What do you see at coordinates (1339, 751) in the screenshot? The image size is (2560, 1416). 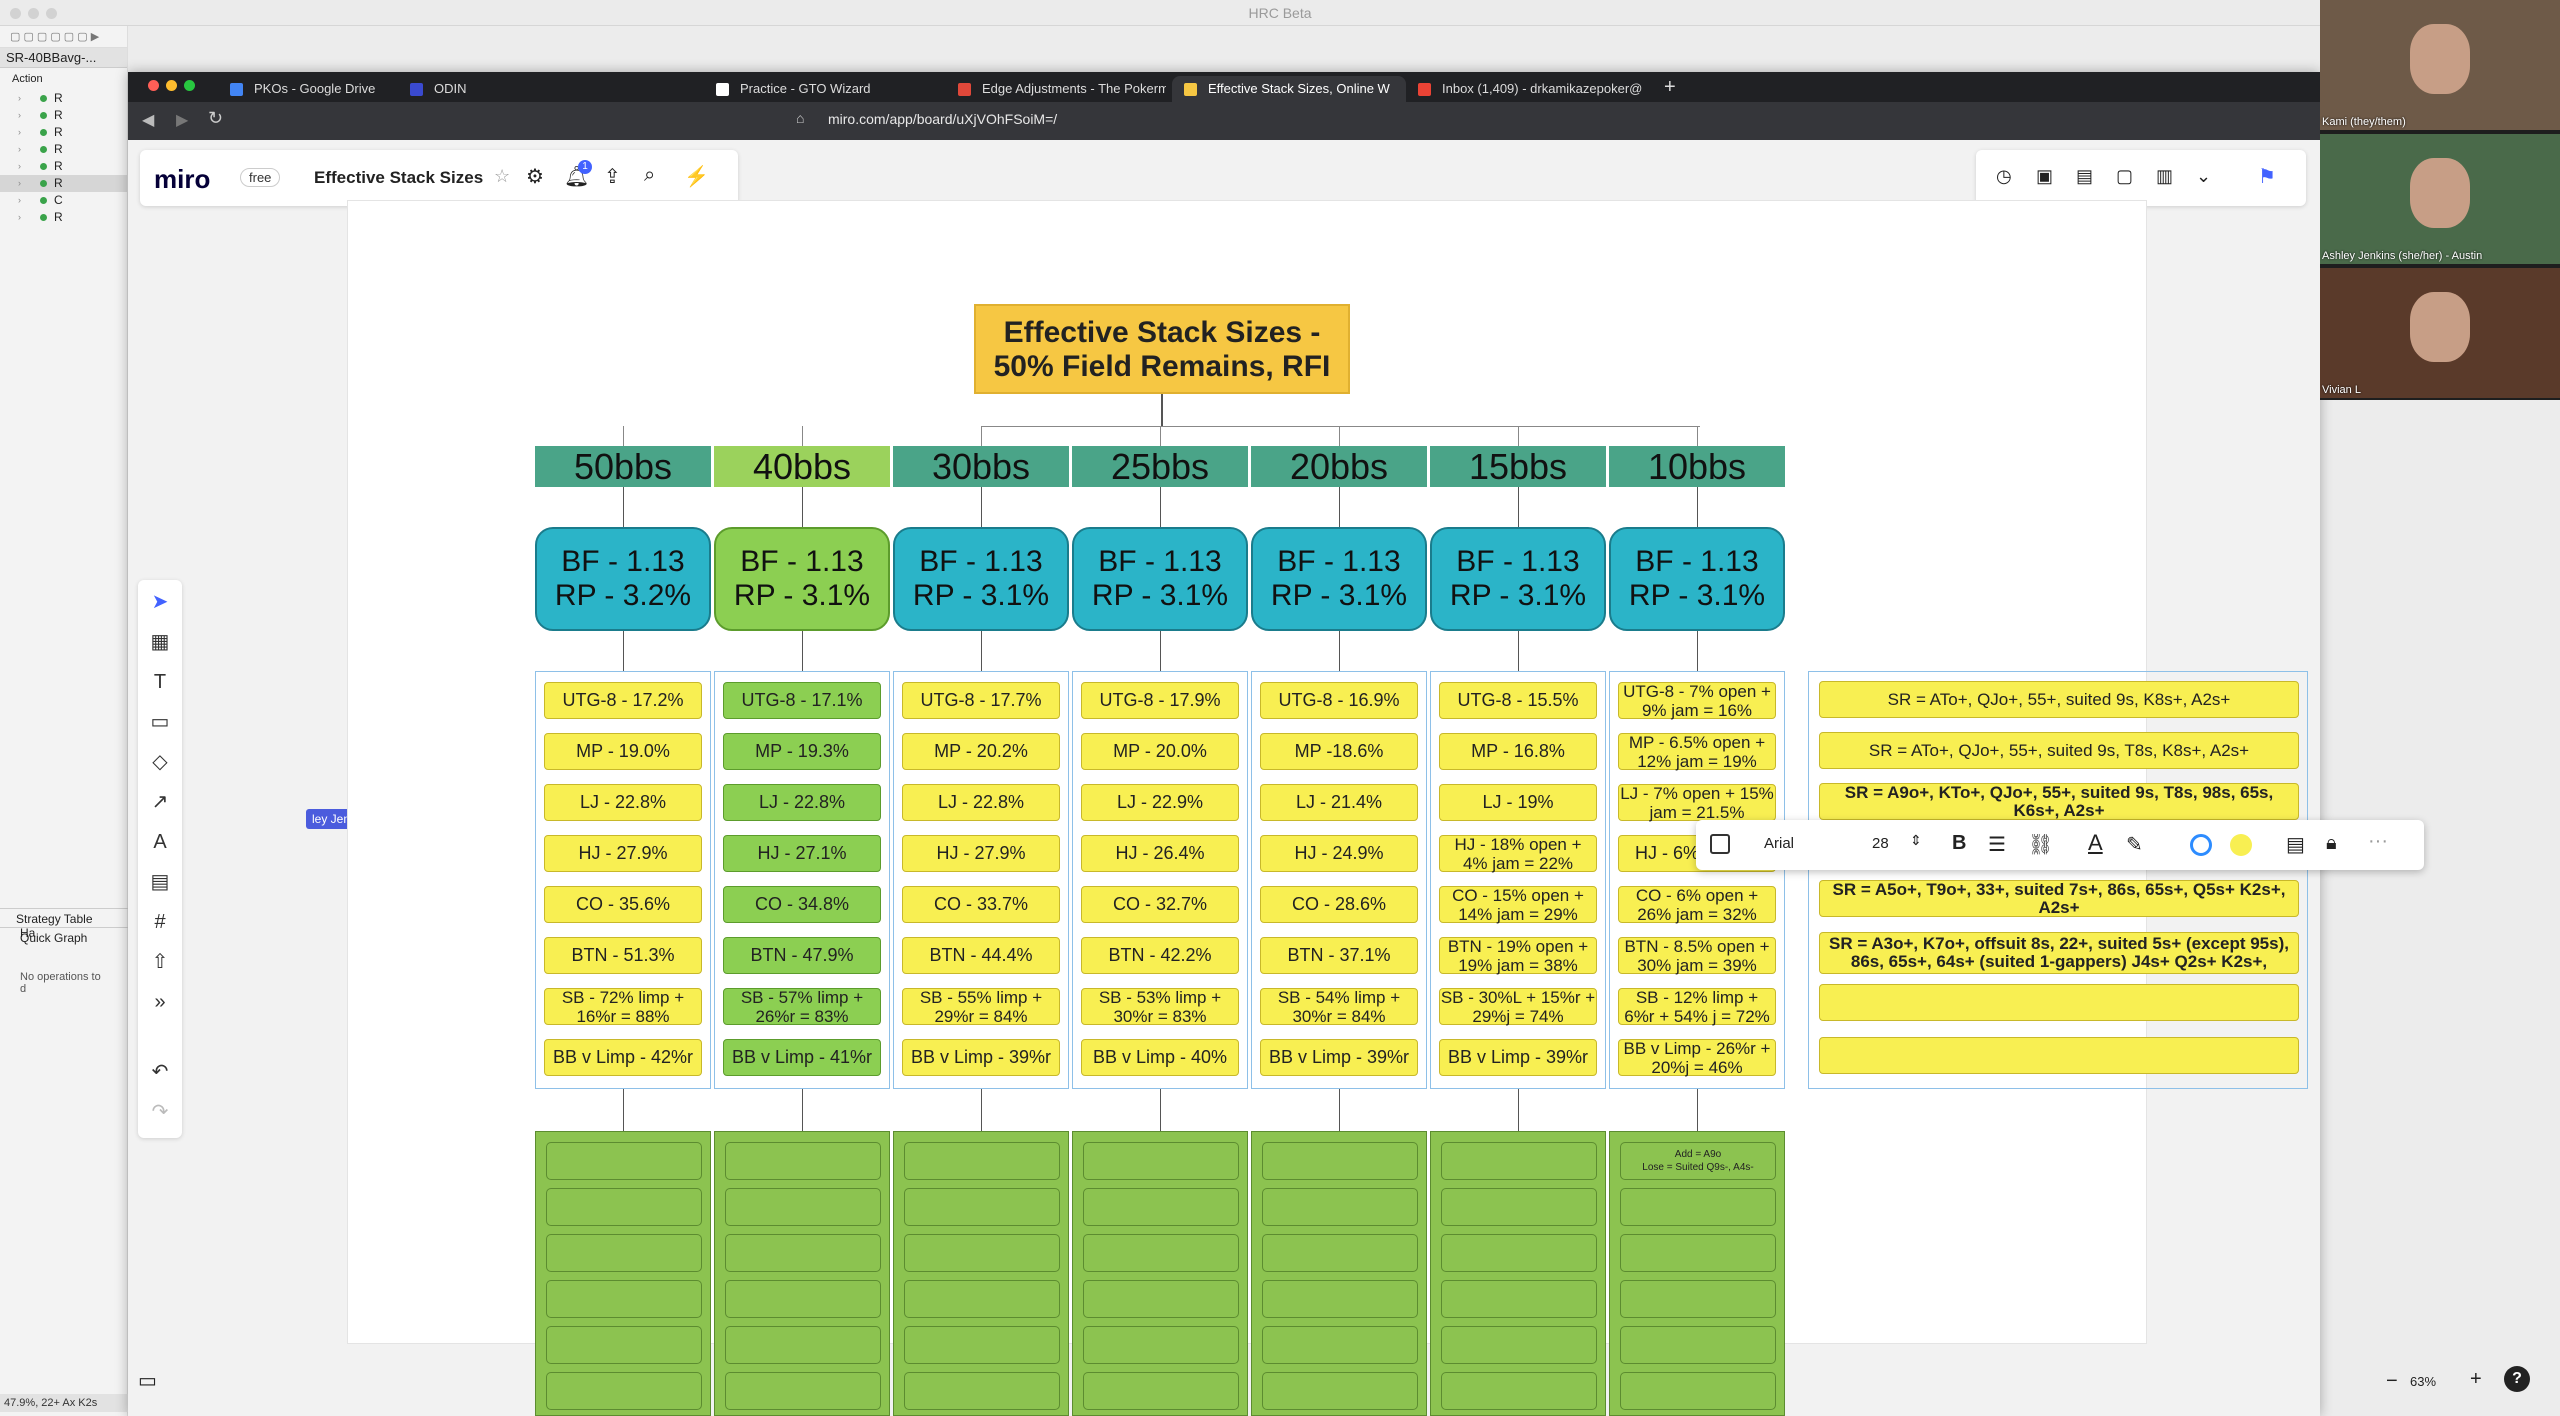 I see `rfi-position-cell: MP -18.6%` at bounding box center [1339, 751].